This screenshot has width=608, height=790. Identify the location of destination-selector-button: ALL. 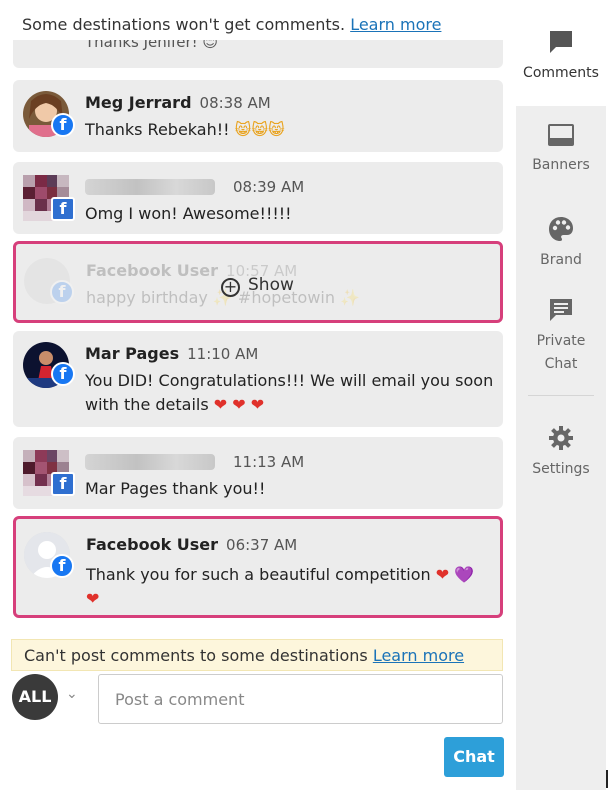
(35, 697).